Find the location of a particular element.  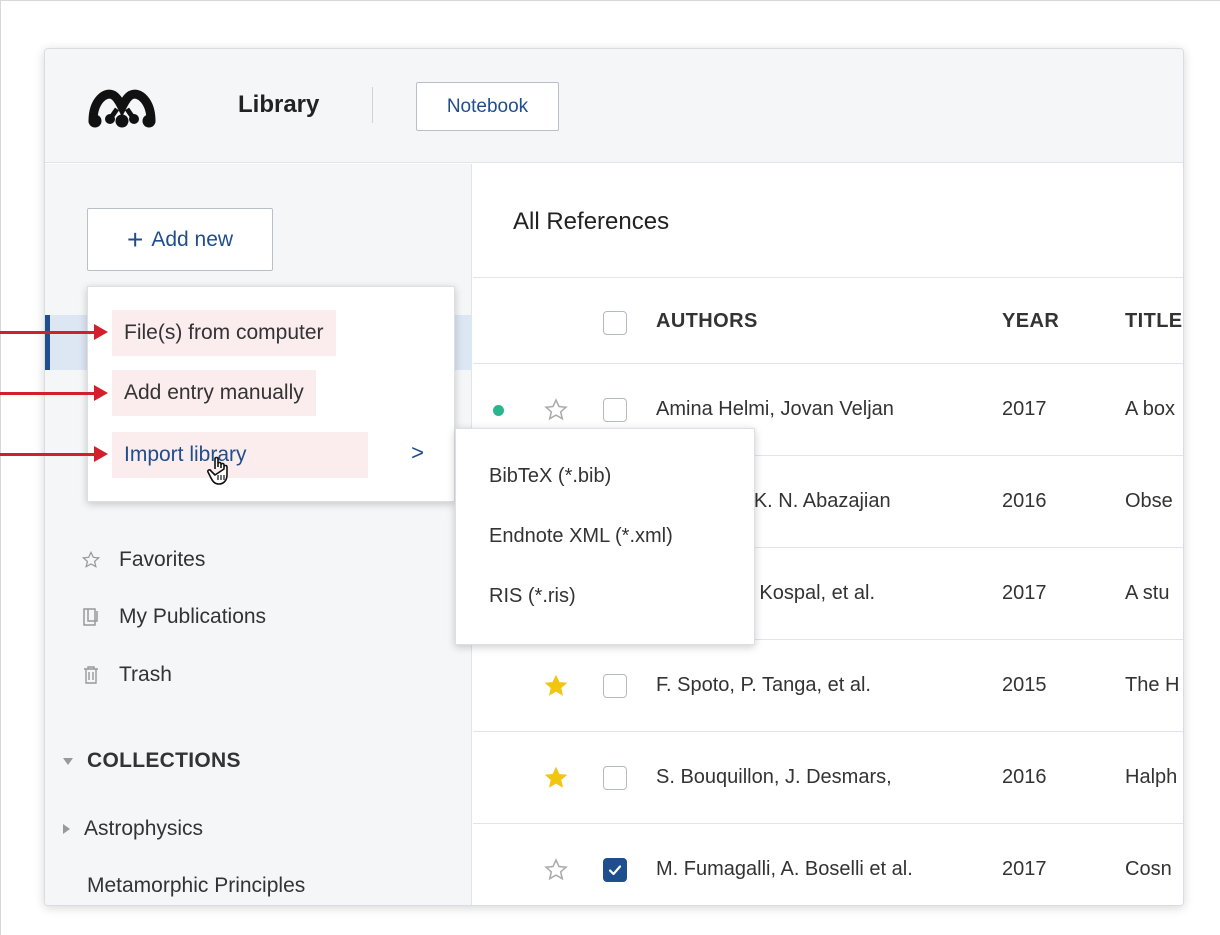

authors-cell: S. Bouquillon, J. Desmars, is located at coordinates (774, 777).